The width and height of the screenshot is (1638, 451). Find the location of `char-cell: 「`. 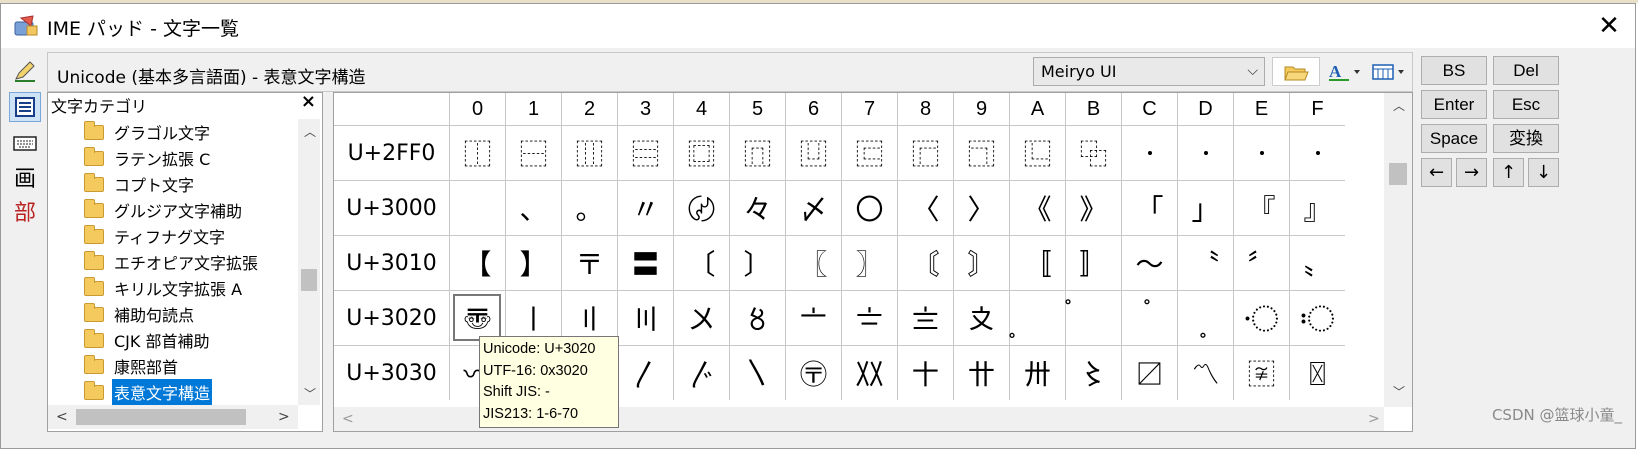

char-cell: 「 is located at coordinates (1149, 207).